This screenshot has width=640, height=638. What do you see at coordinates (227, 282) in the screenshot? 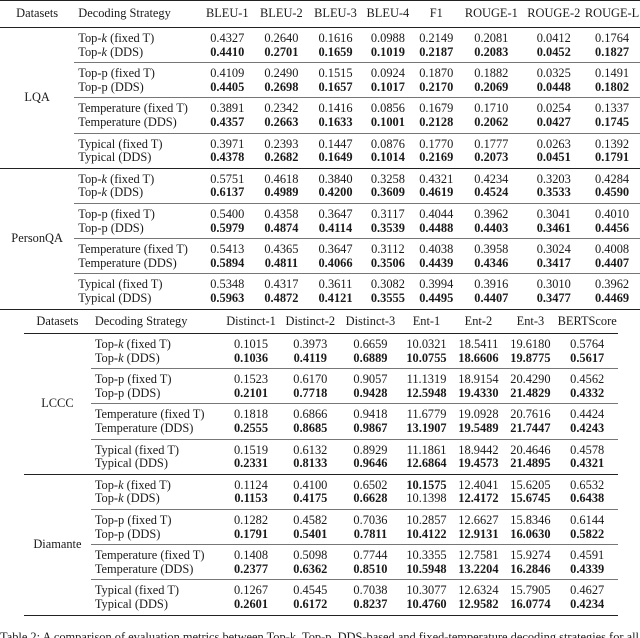
I see `metric-value: 0.5348` at bounding box center [227, 282].